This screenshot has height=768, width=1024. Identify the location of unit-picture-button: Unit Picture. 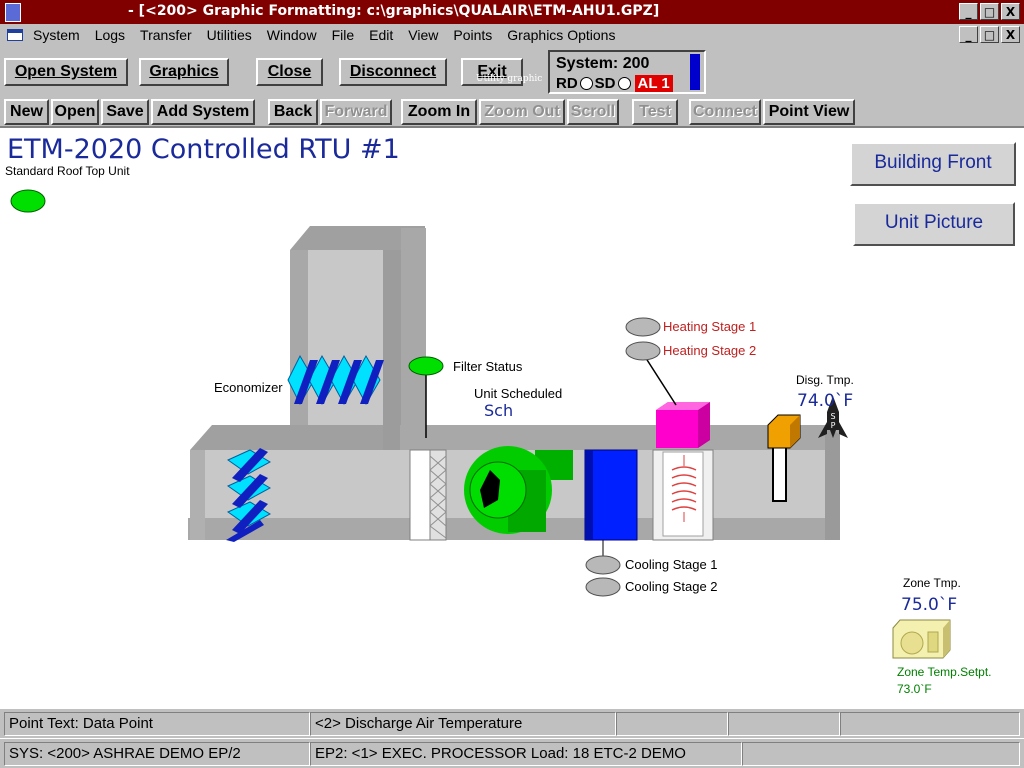
(934, 224).